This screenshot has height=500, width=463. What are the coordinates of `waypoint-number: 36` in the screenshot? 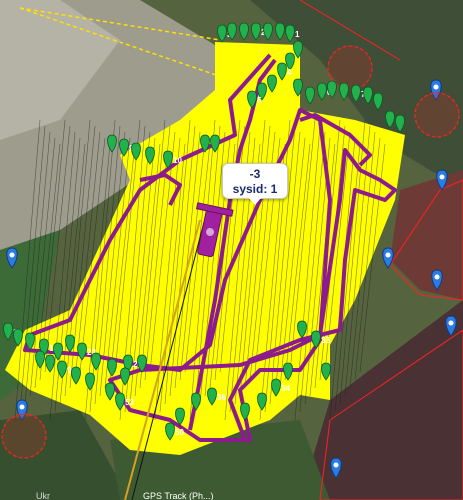 It's located at (221, 397).